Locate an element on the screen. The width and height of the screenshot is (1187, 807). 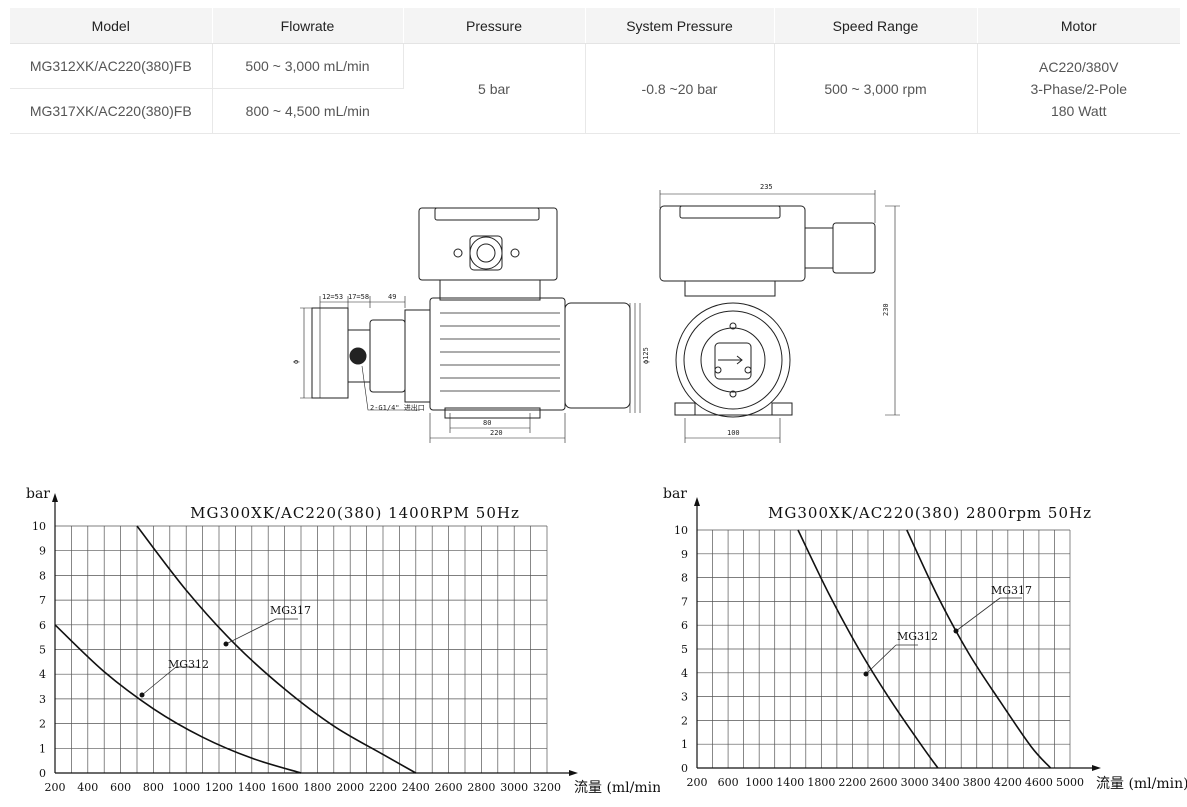
dim-label: 235 is located at coordinates (766, 187).